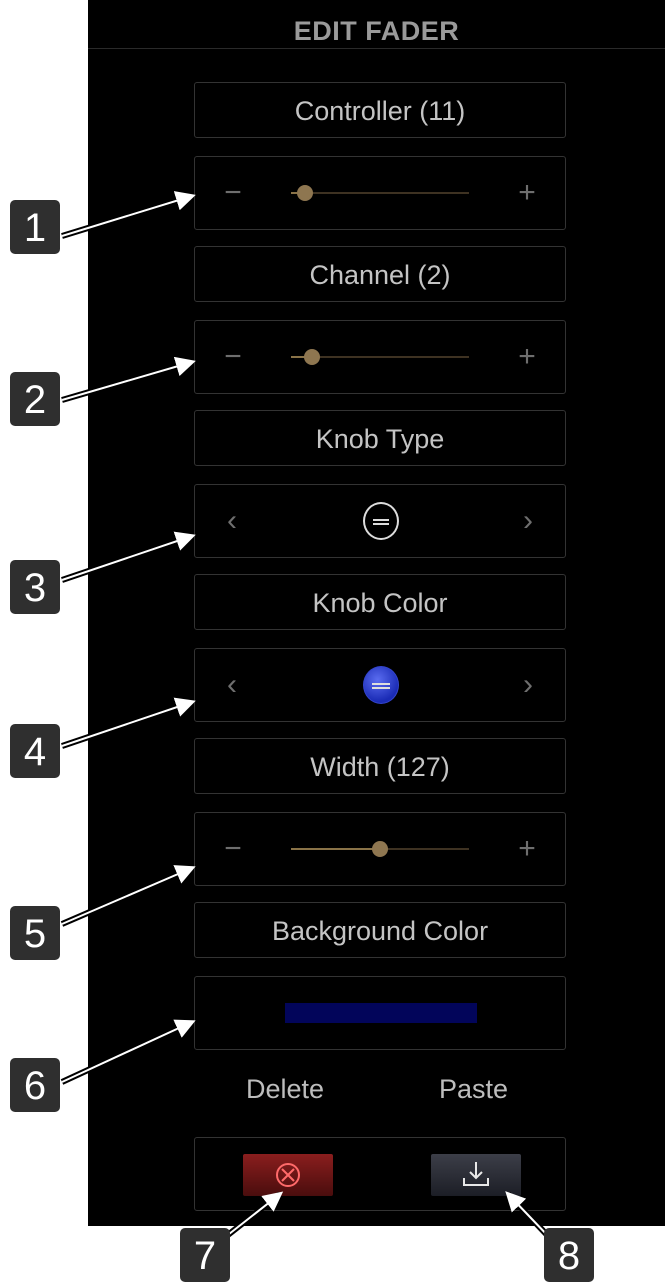 The width and height of the screenshot is (665, 1284). I want to click on callout-8: 8, so click(569, 1255).